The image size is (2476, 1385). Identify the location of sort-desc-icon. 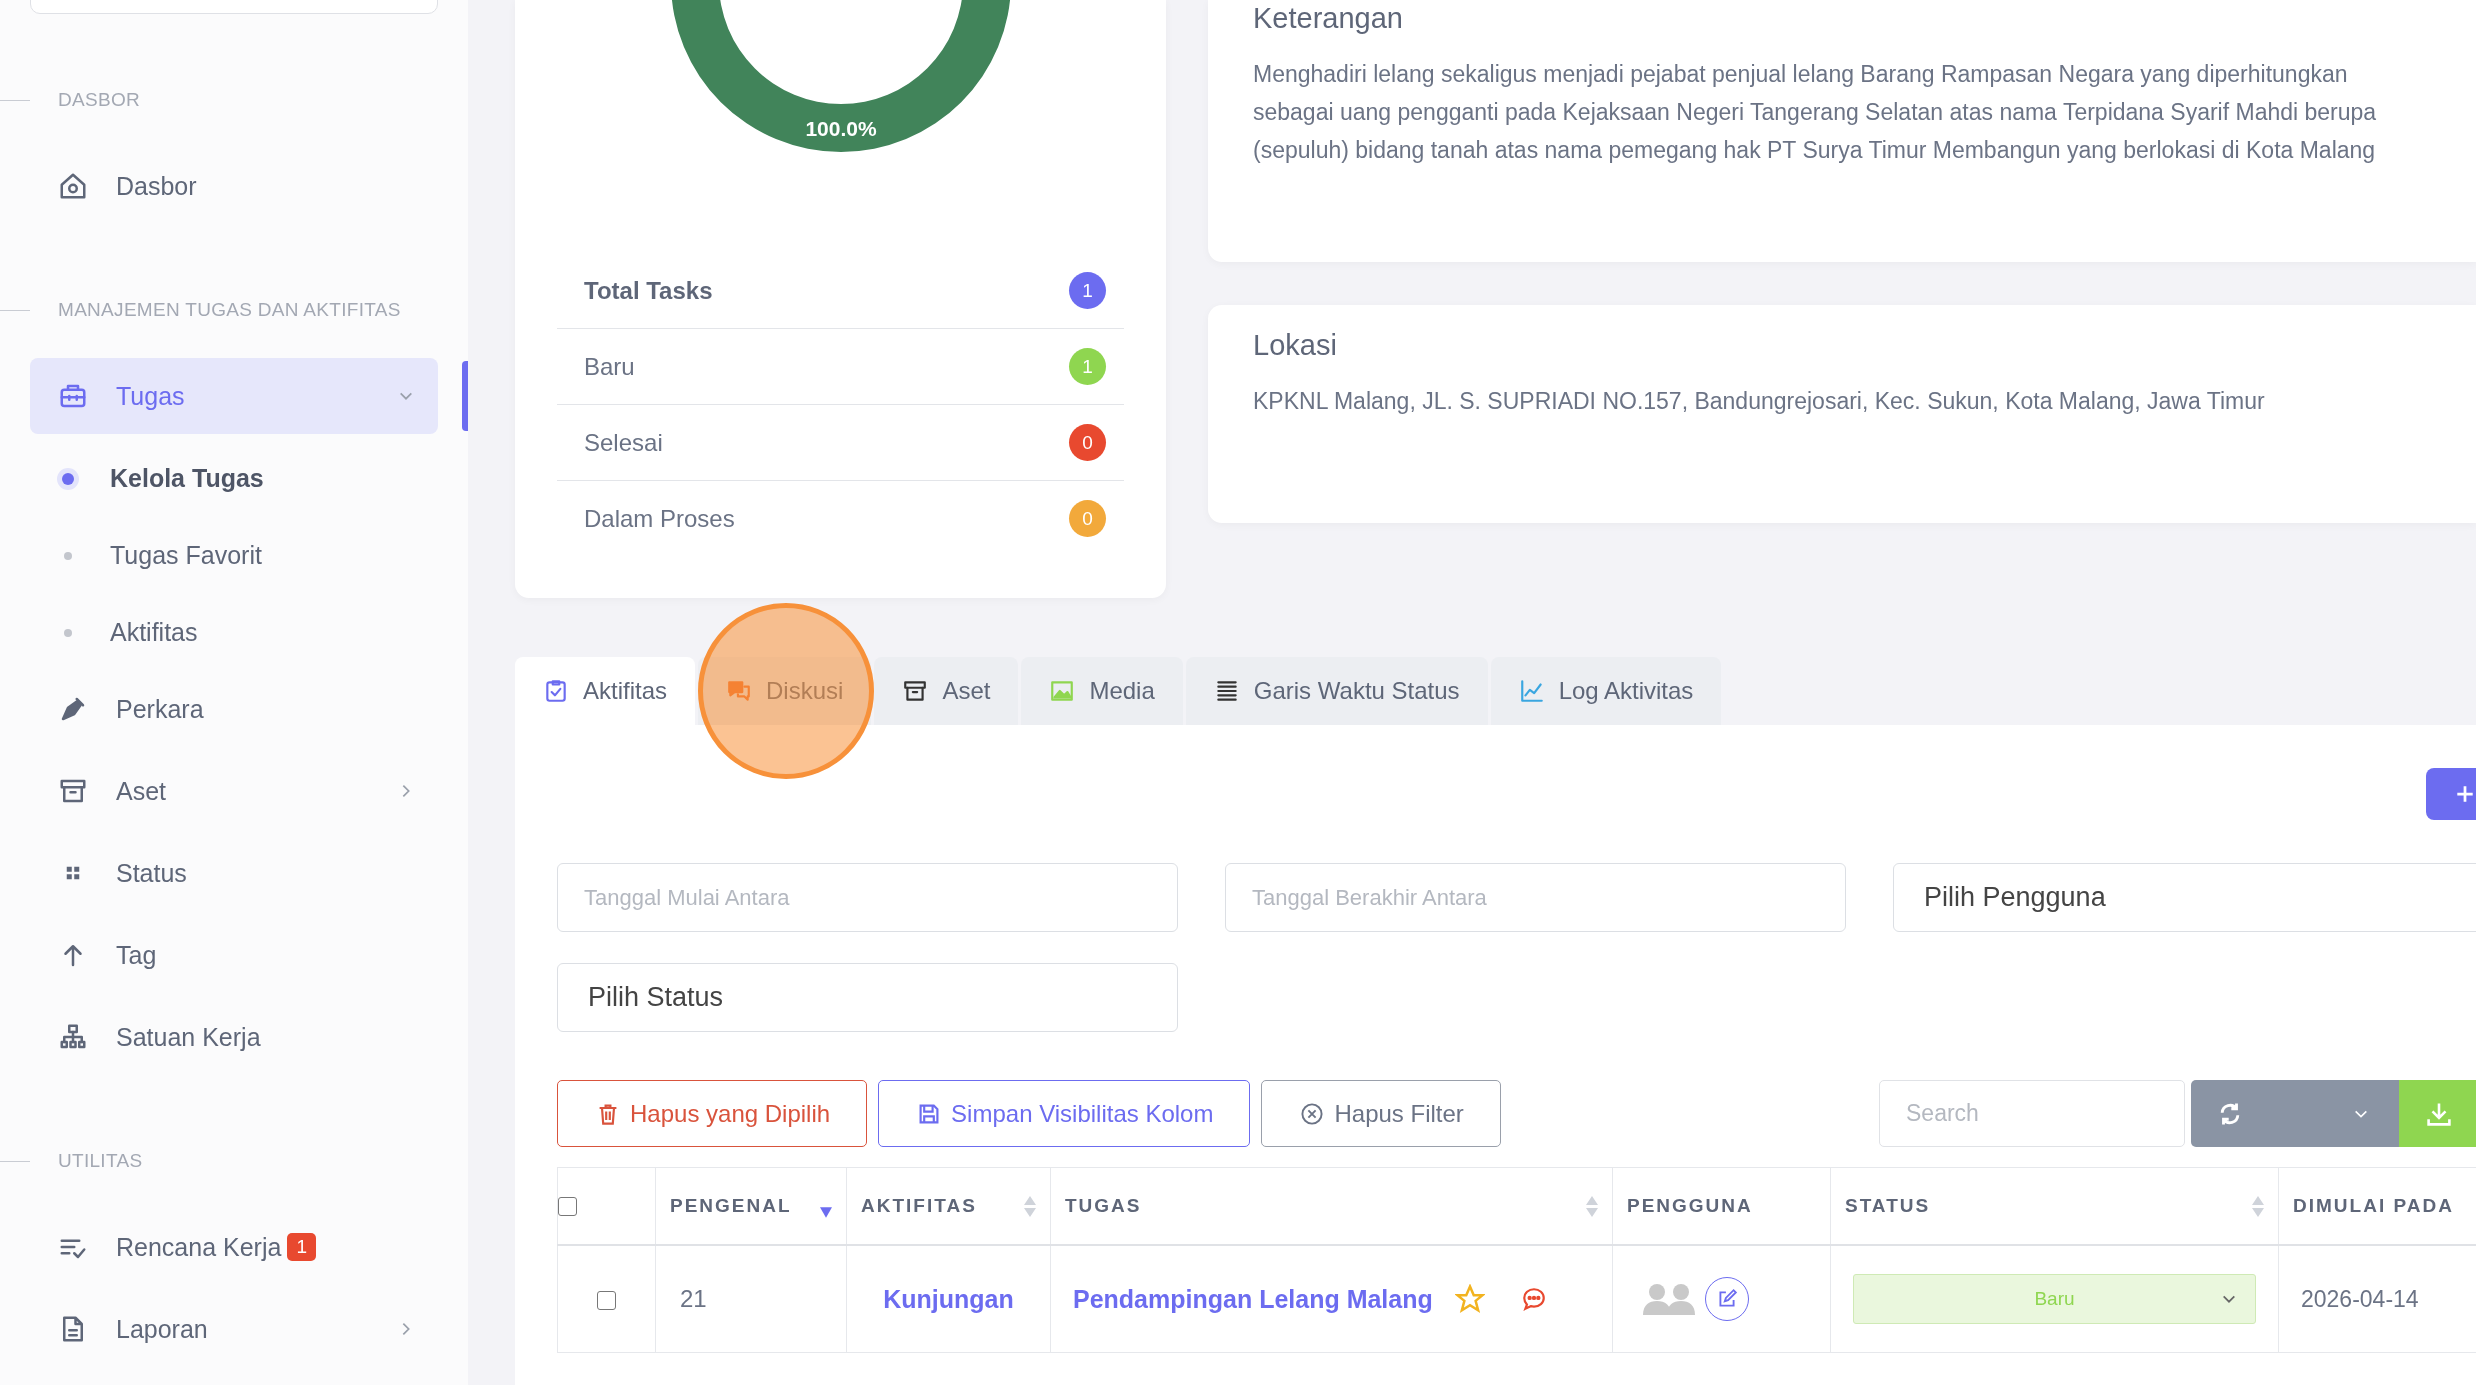
(826, 1212).